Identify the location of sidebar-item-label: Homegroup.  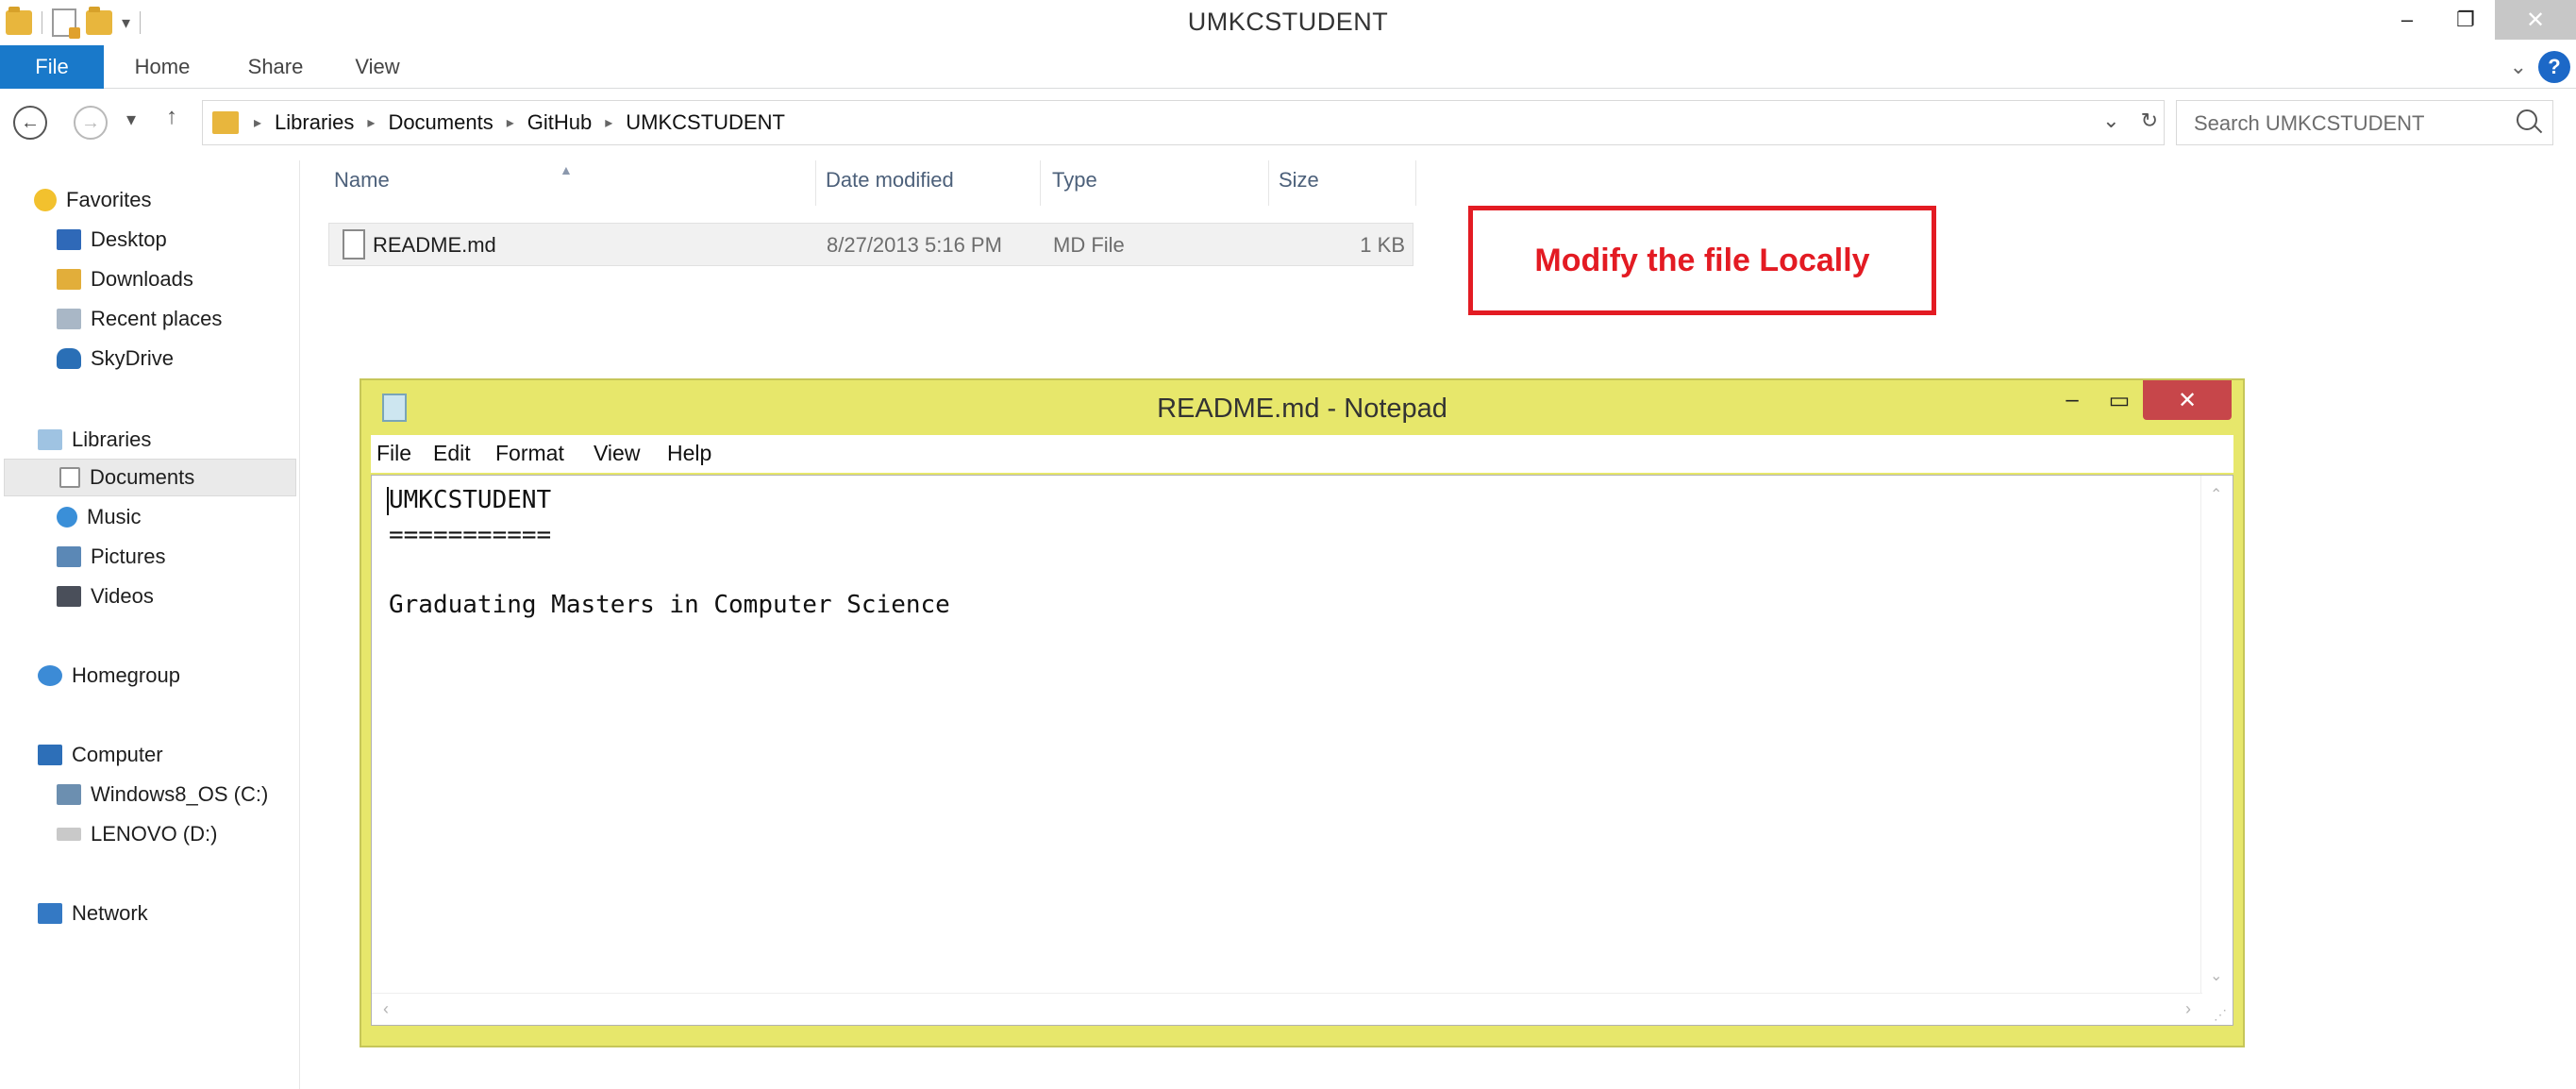
(126, 675).